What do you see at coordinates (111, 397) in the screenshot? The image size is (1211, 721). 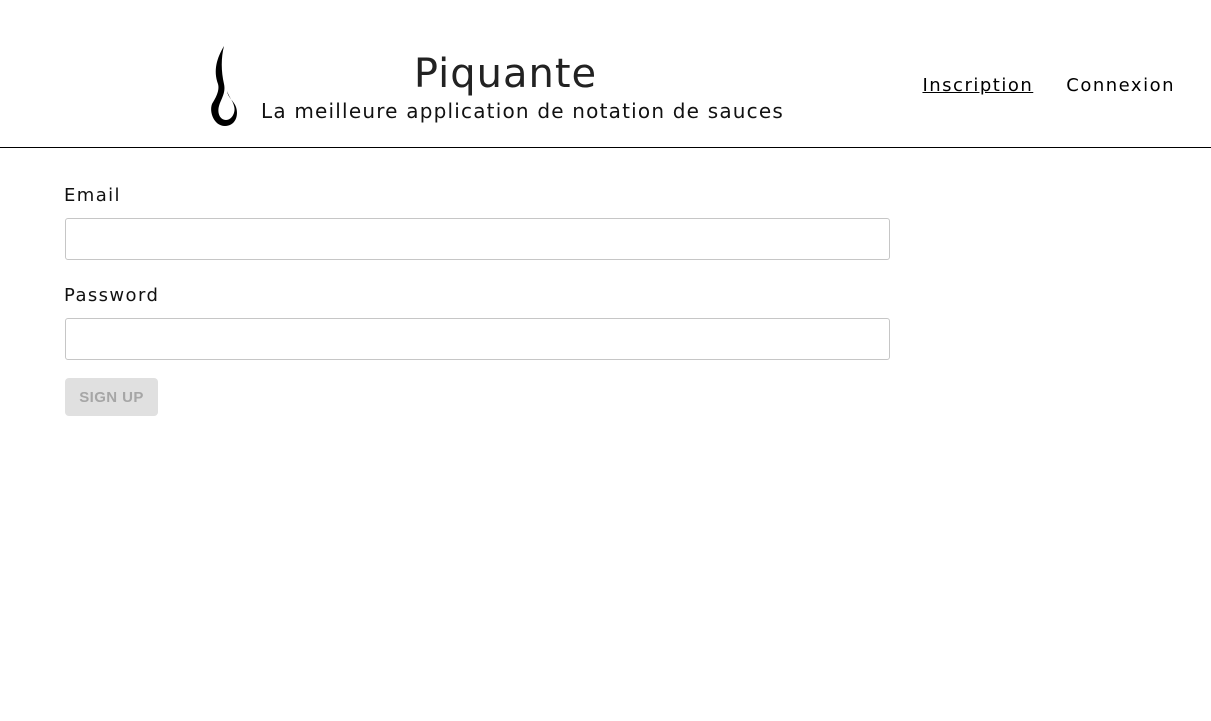 I see `sign-up-button: Sign up` at bounding box center [111, 397].